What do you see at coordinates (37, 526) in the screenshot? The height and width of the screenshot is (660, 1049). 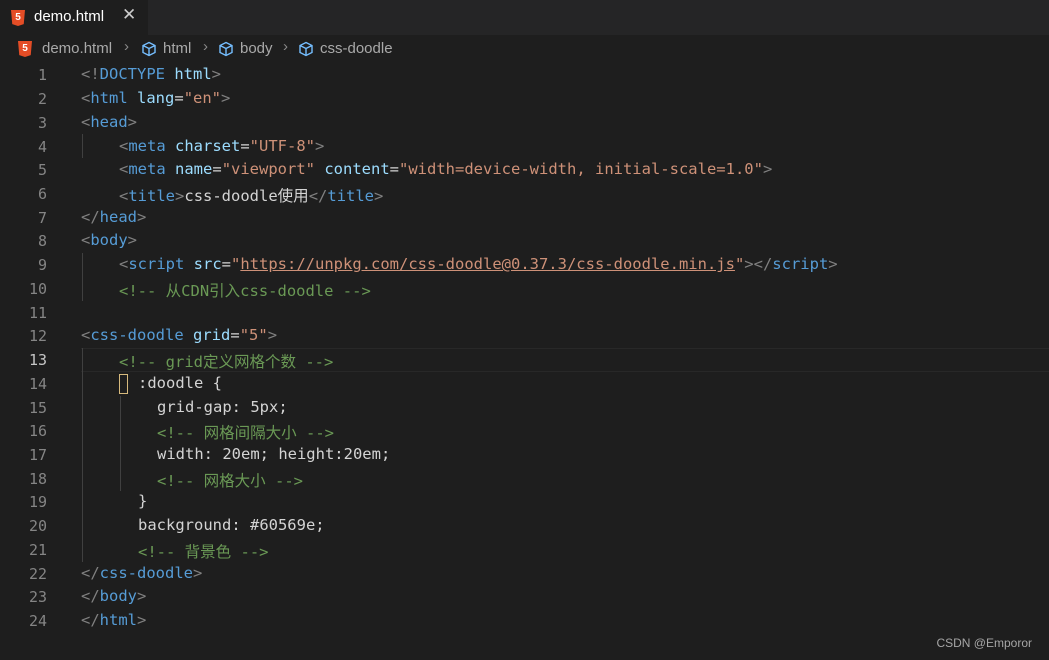 I see `line-number: 20` at bounding box center [37, 526].